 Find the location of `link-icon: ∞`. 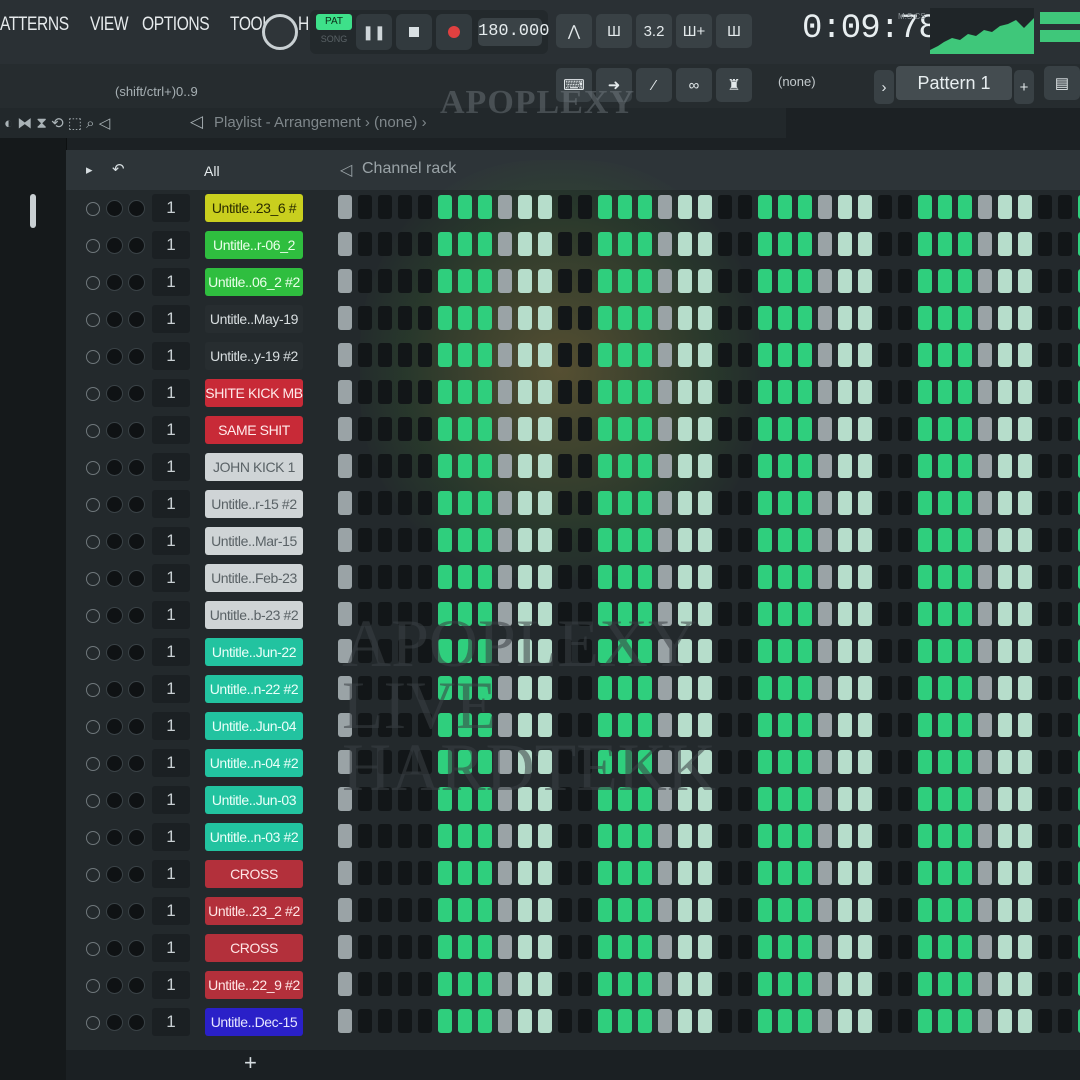

link-icon: ∞ is located at coordinates (694, 85).